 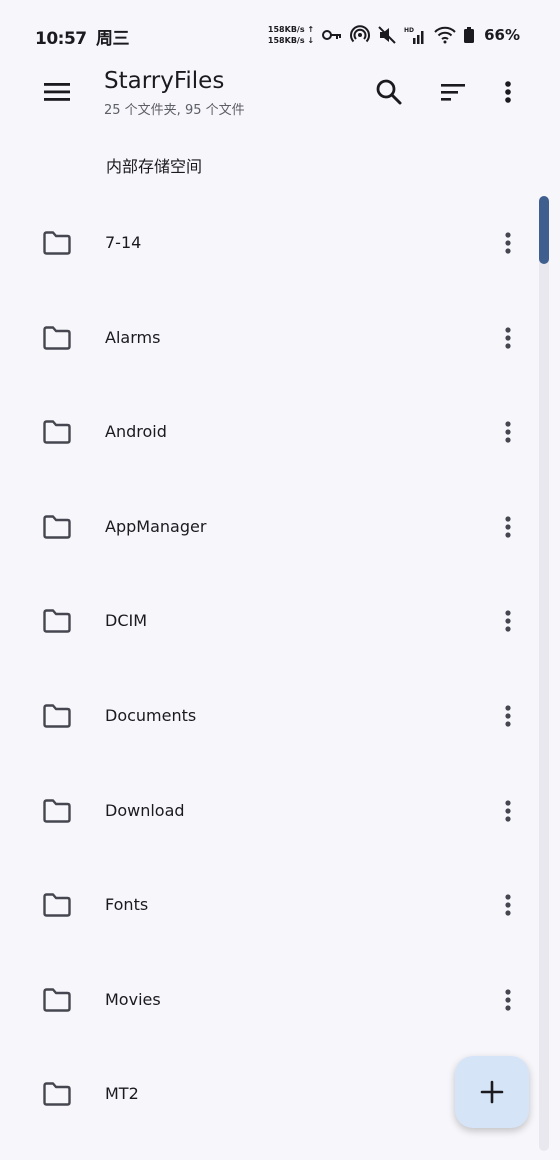 I want to click on folder-row: DCIM, so click(x=267, y=621).